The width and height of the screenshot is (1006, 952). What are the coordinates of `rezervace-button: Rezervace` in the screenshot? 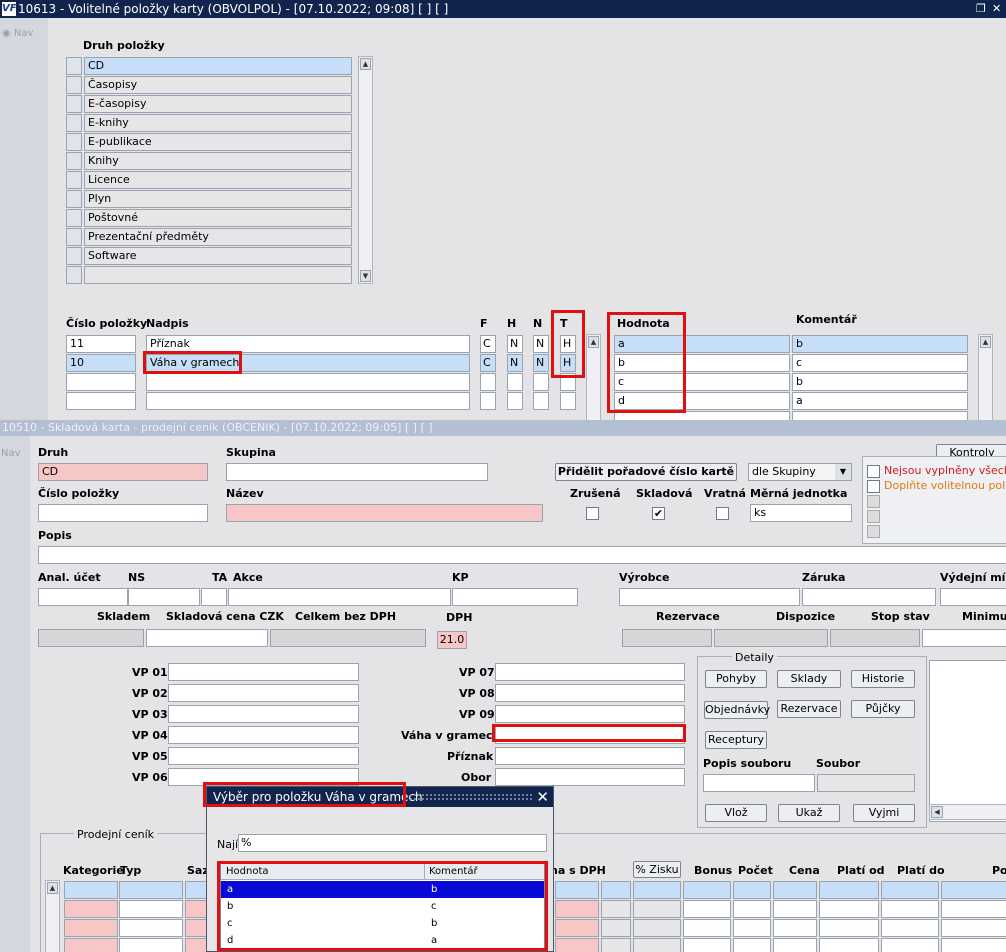 It's located at (809, 709).